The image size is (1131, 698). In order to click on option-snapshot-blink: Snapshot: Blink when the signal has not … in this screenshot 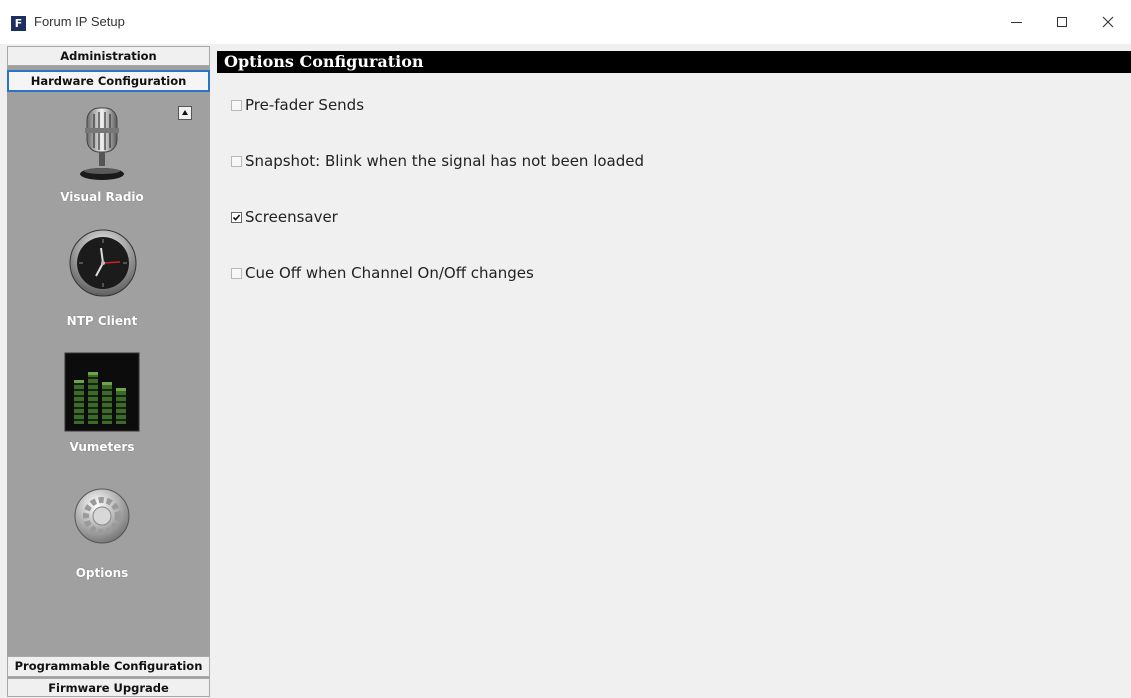, I will do `click(437, 161)`.